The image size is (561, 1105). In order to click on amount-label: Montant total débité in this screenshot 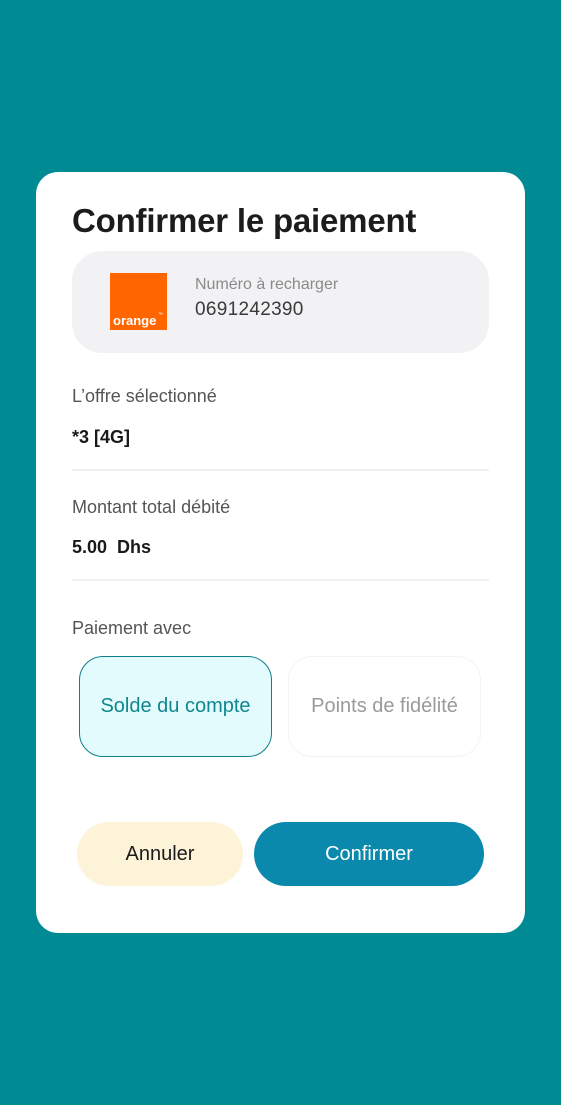, I will do `click(151, 507)`.